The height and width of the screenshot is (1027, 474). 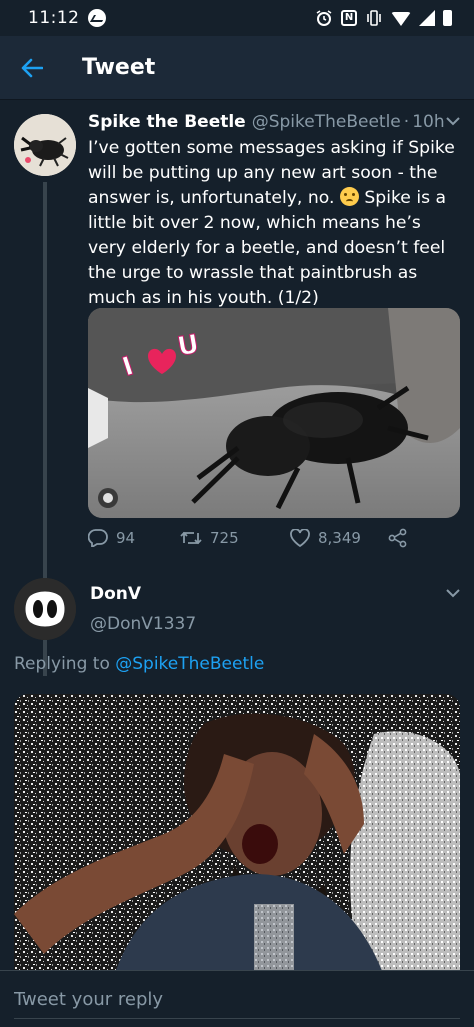 What do you see at coordinates (189, 664) in the screenshot?
I see `replying-to-link: @SpikeTheBeetle` at bounding box center [189, 664].